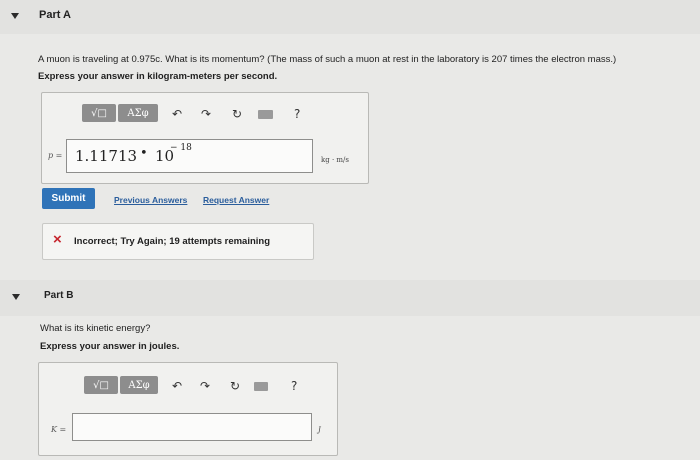  What do you see at coordinates (59, 429) in the screenshot?
I see `part-b-variable-label: K =` at bounding box center [59, 429].